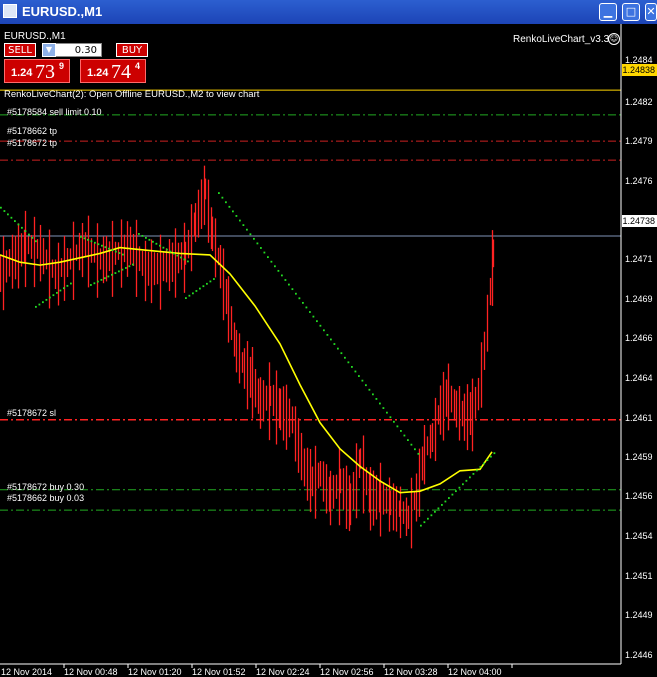  Describe the element at coordinates (608, 12) in the screenshot. I see `minimize-icon: ▁` at that location.